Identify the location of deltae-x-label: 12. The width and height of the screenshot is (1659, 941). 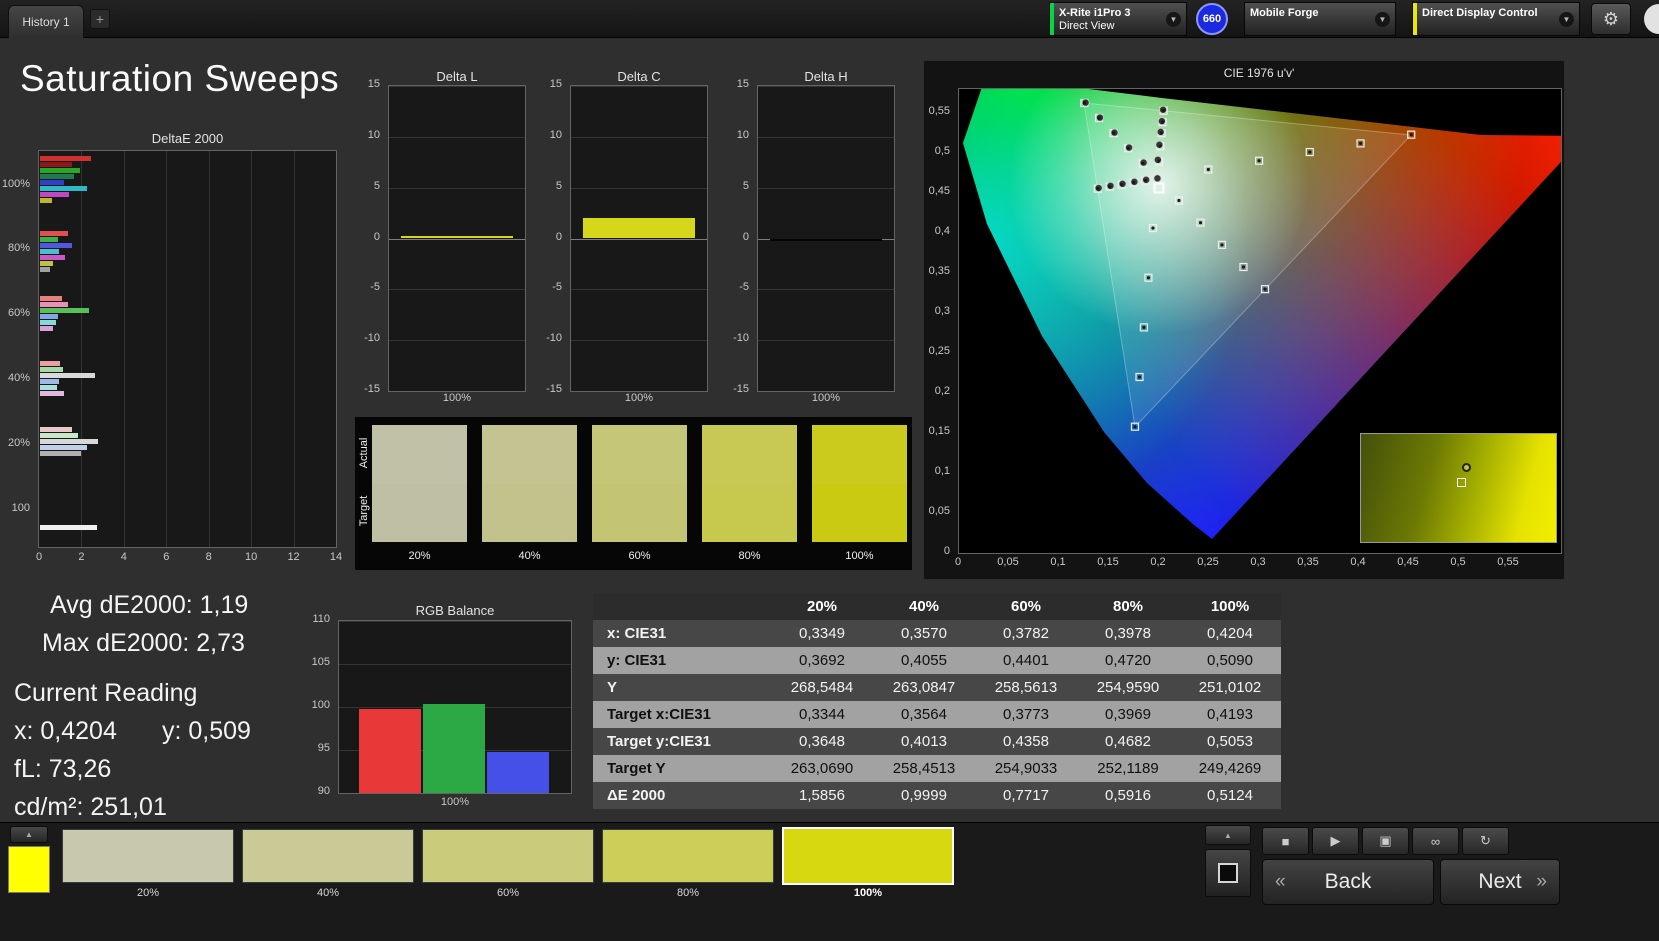
(293, 557).